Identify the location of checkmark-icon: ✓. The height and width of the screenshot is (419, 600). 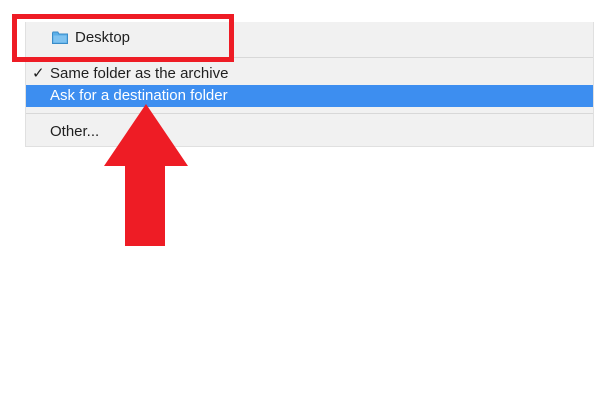
(38, 73).